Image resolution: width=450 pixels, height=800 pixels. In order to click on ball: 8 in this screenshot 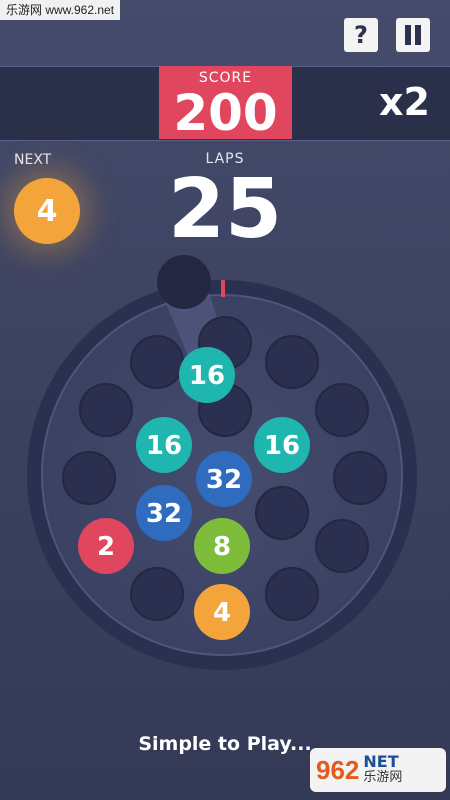, I will do `click(222, 546)`.